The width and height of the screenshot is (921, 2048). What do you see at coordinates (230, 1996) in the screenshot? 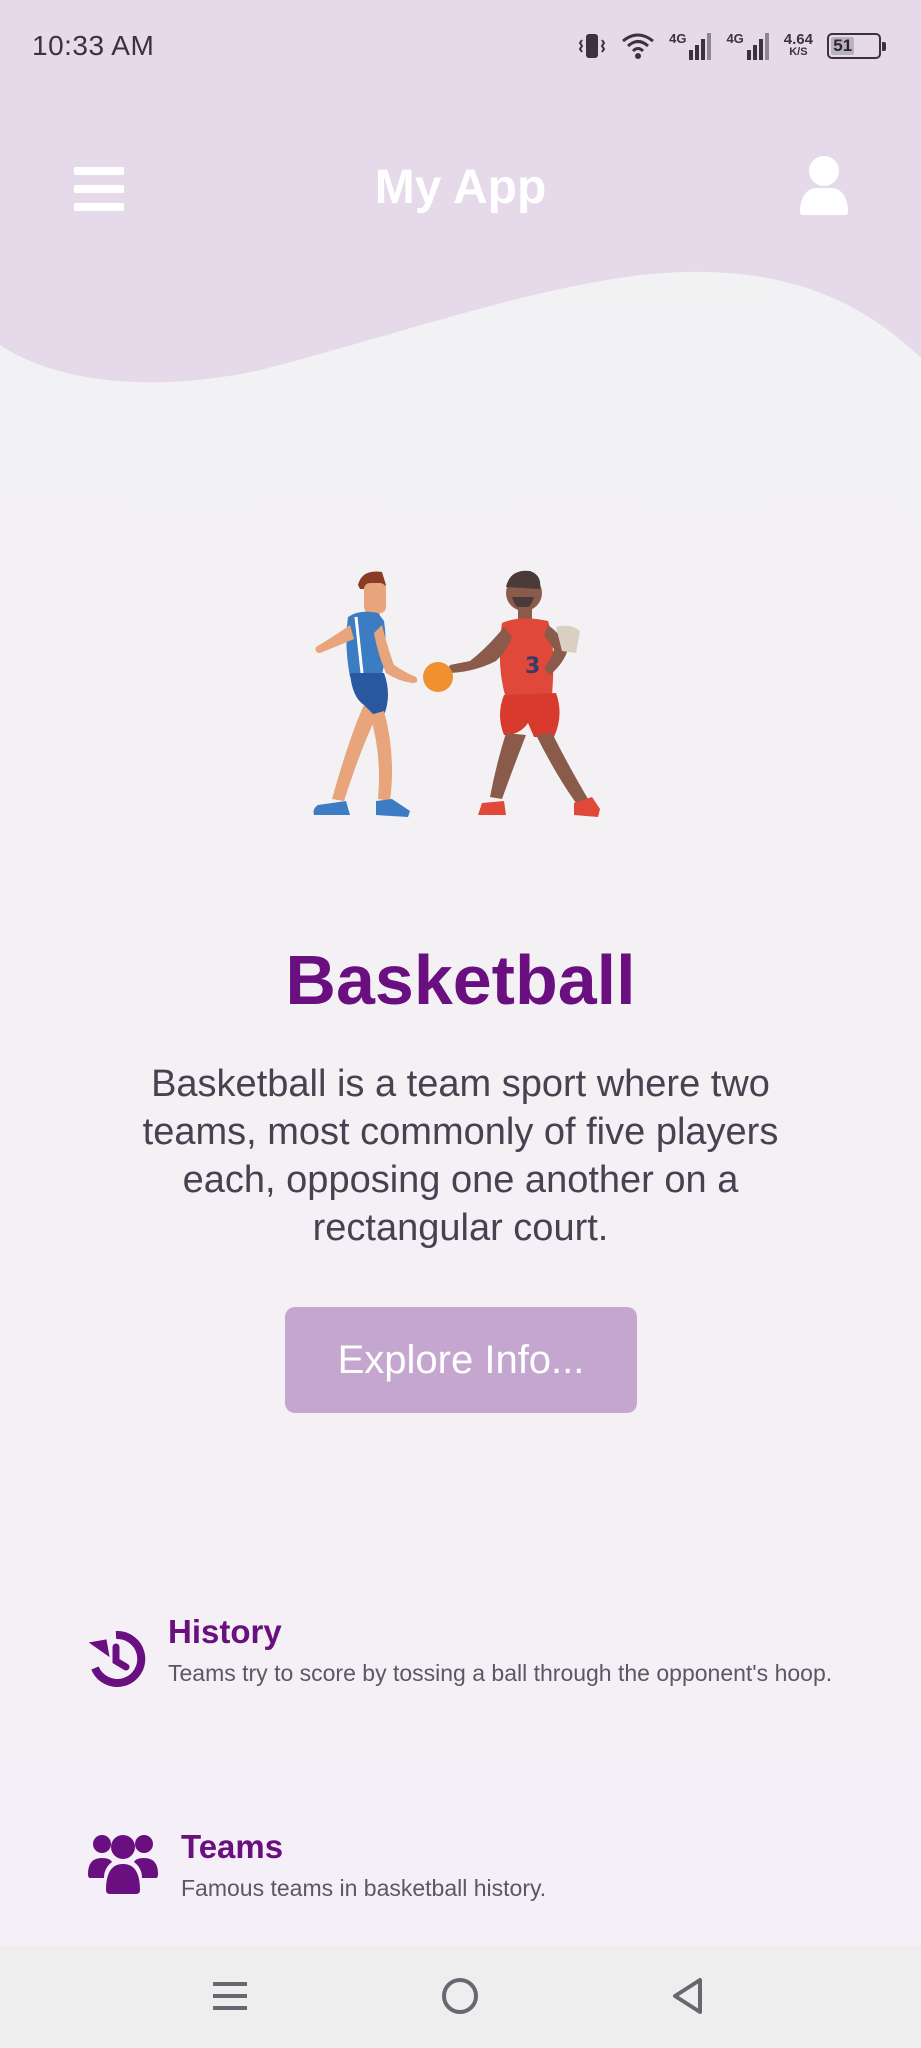
I see `recent-apps-icon` at bounding box center [230, 1996].